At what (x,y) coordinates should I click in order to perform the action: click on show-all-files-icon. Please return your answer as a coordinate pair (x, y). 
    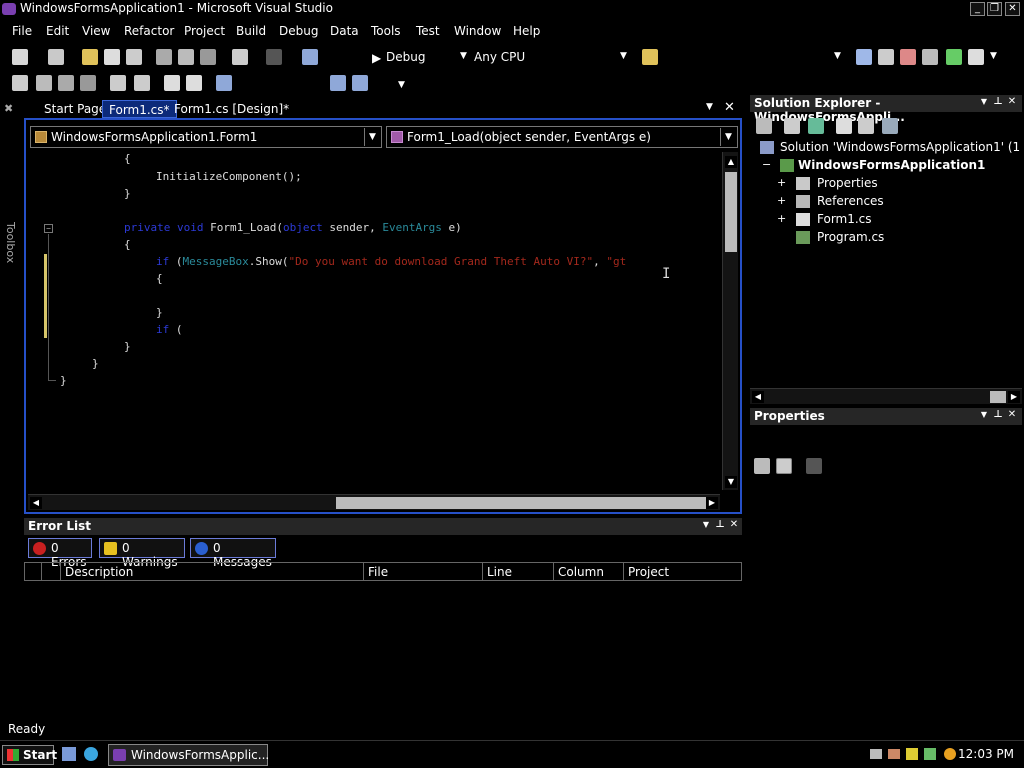
    Looking at the image, I should click on (792, 126).